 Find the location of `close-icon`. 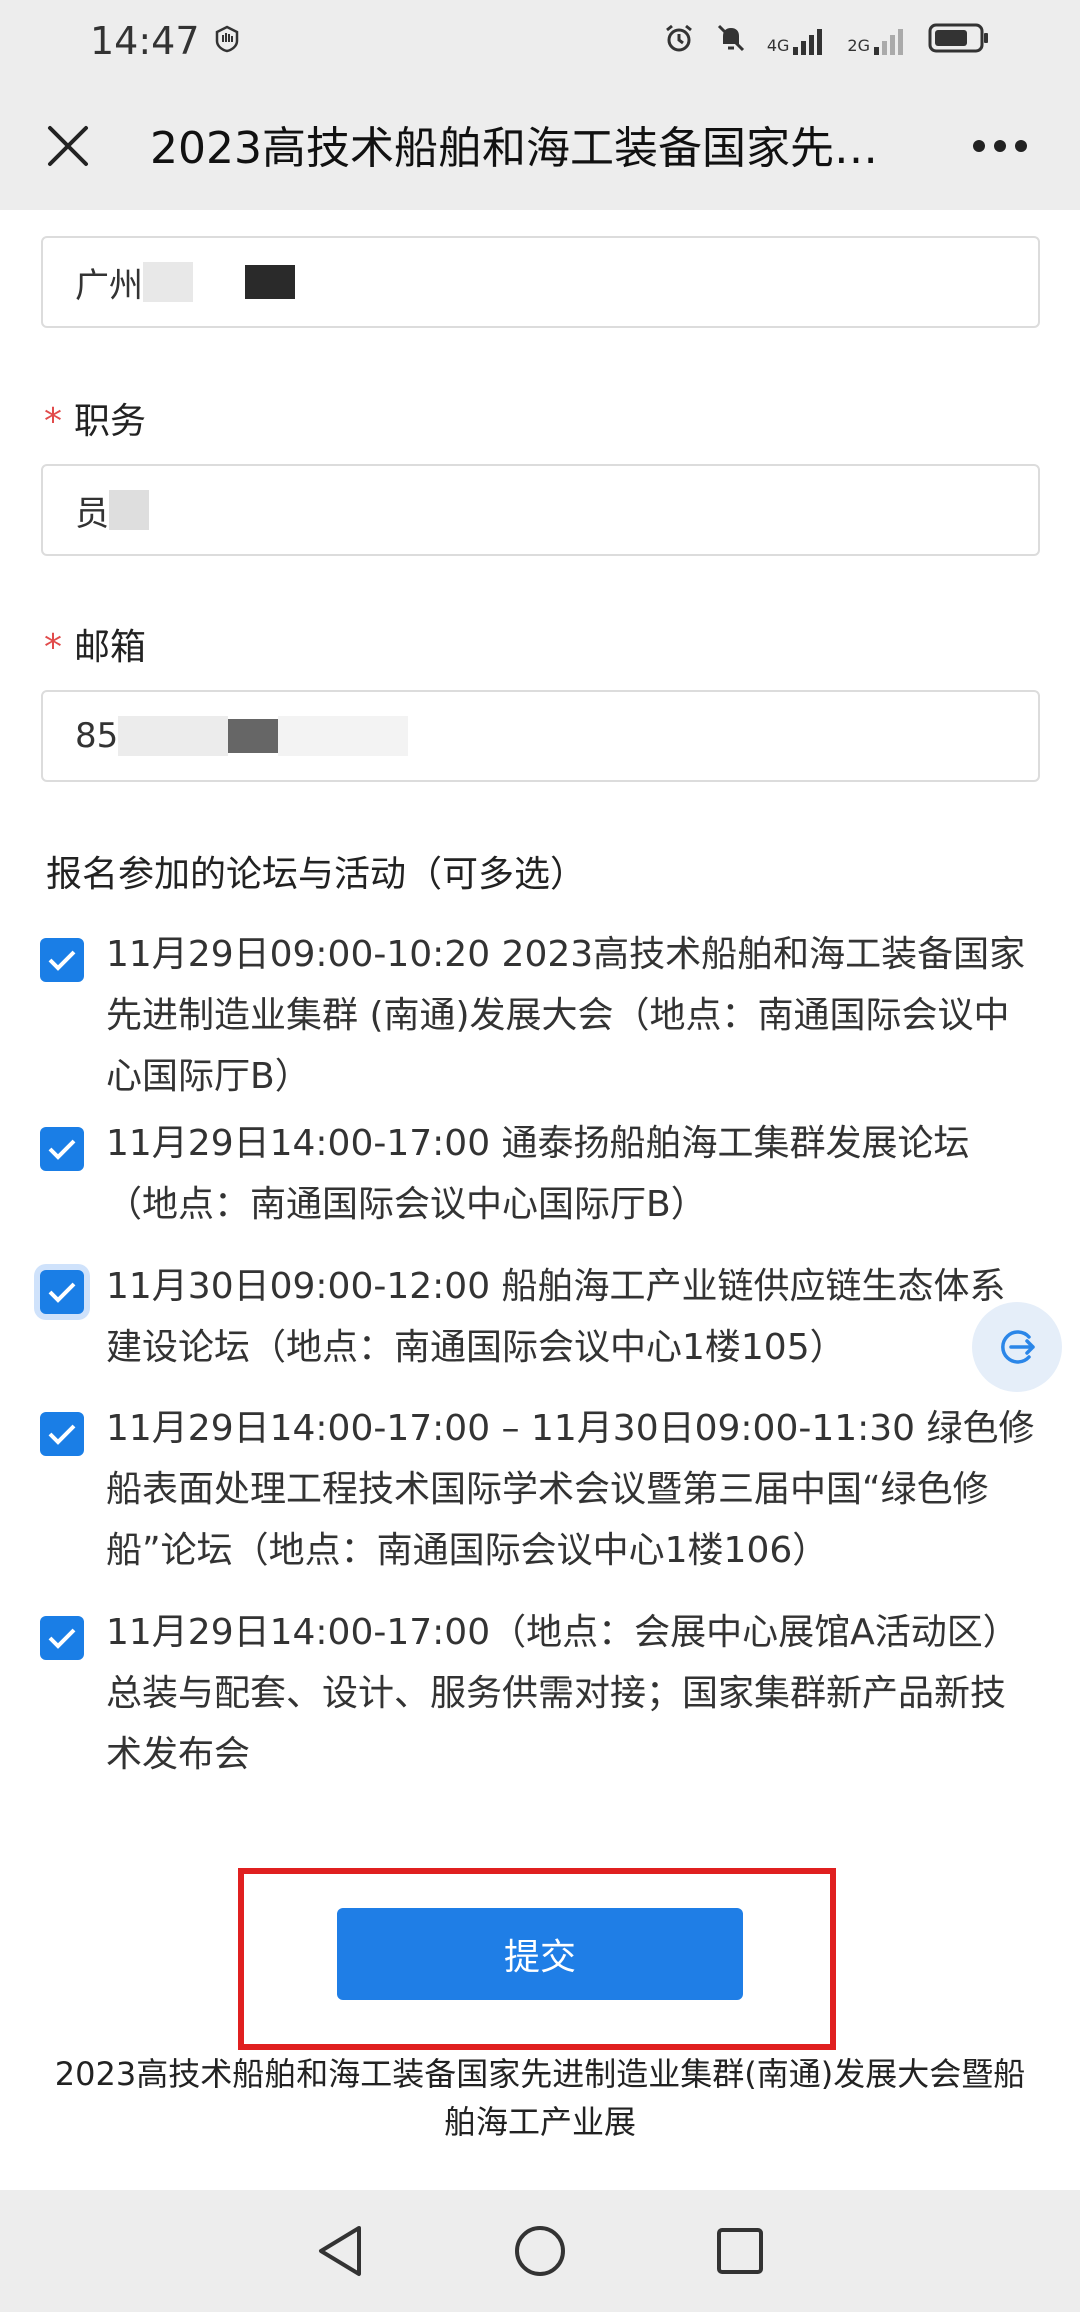

close-icon is located at coordinates (68, 146).